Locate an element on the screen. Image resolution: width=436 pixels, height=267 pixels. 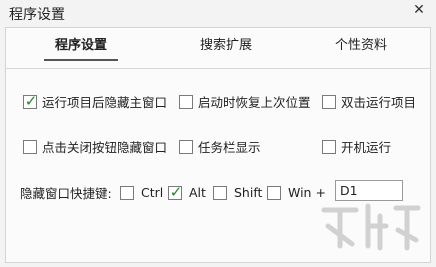
checkbox-taskbar-display: 任务栏显示 is located at coordinates (220, 146).